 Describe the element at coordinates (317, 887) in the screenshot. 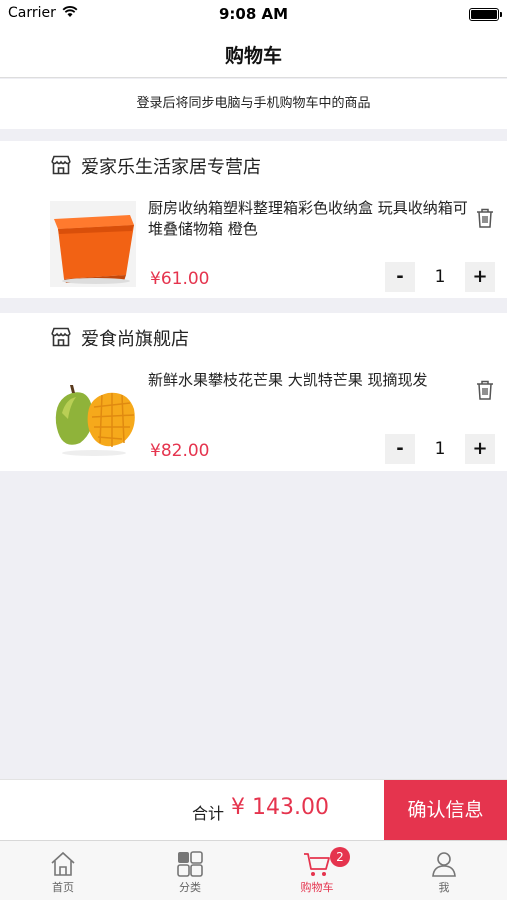

I see `tab-label: 购物车` at that location.